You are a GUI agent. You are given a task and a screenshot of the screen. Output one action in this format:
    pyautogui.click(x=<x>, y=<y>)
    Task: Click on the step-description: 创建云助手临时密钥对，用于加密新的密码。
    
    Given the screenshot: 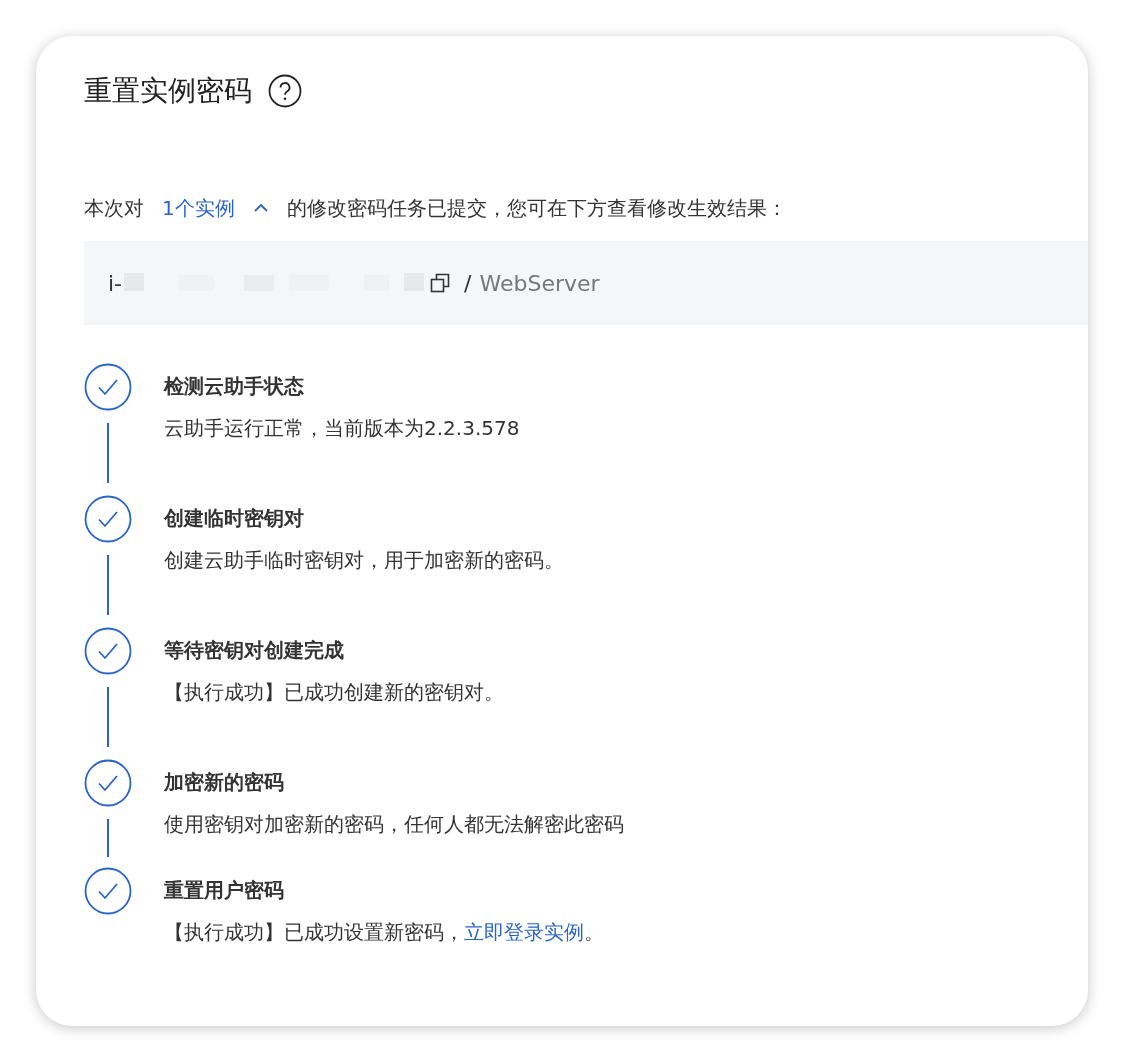 What is the action you would take?
    pyautogui.click(x=364, y=560)
    